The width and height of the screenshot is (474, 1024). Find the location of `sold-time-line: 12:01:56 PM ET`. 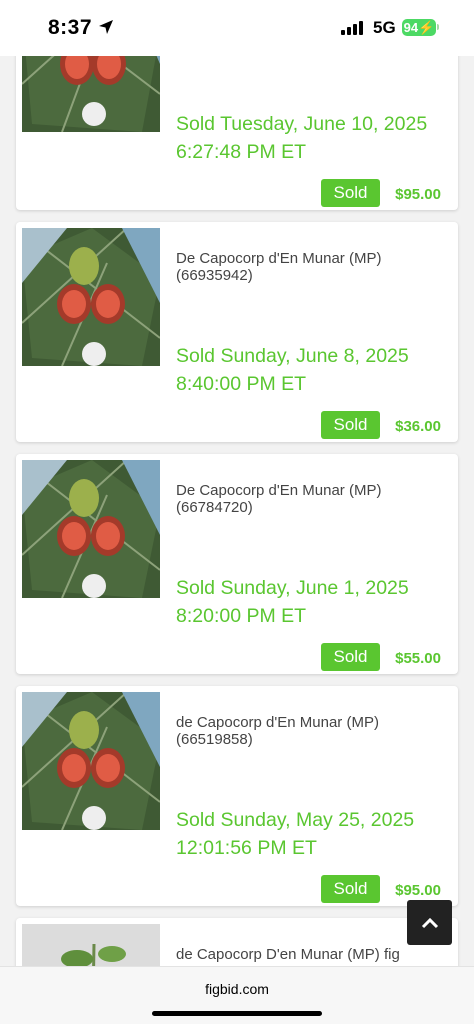

sold-time-line: 12:01:56 PM ET is located at coordinates (246, 848).